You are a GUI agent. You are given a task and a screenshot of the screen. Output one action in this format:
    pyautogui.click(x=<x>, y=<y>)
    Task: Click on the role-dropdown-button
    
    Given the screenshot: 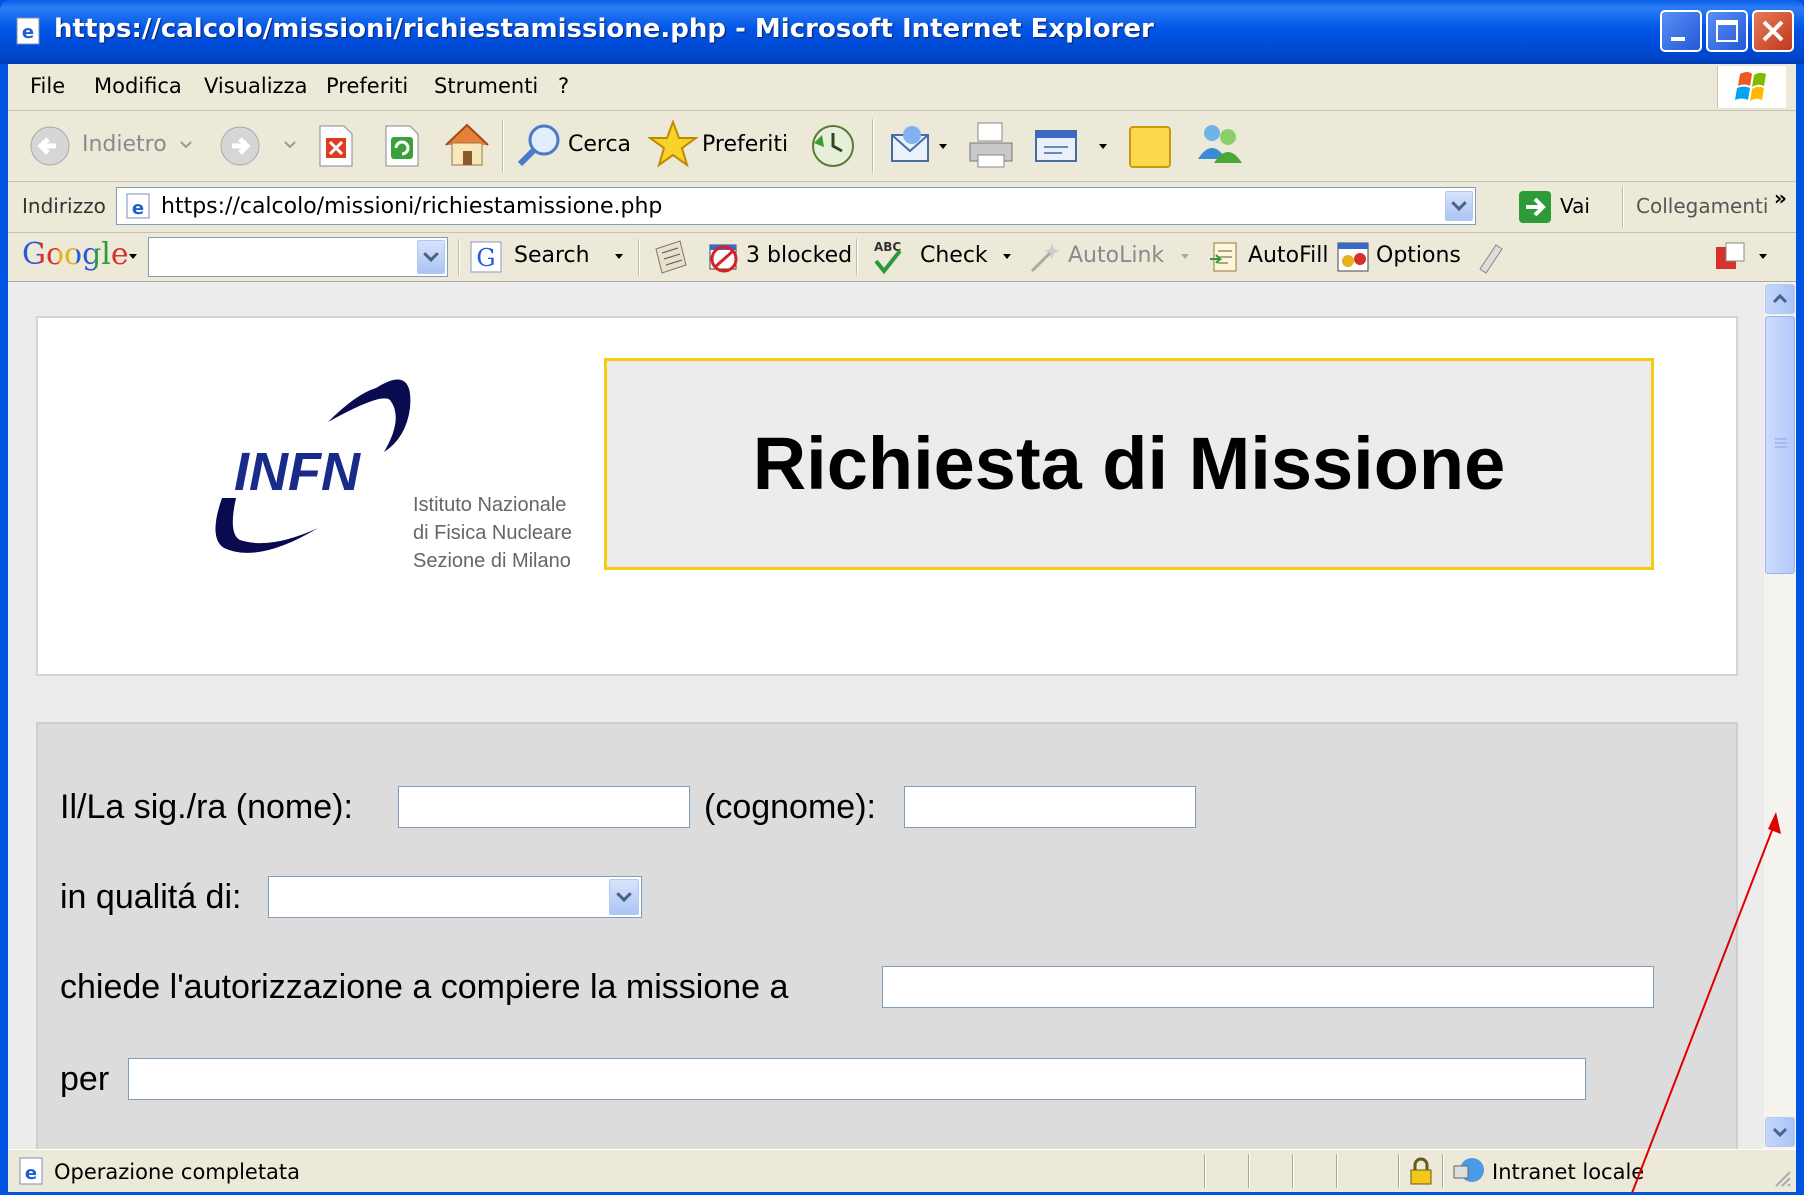 What is the action you would take?
    pyautogui.click(x=624, y=897)
    